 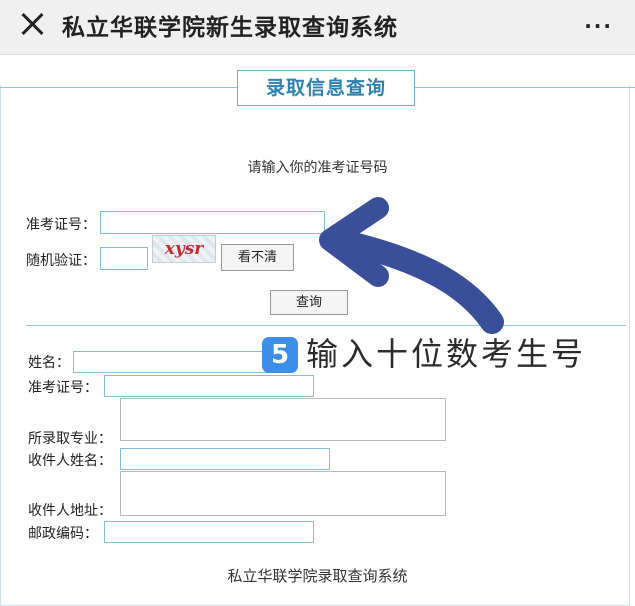 What do you see at coordinates (411, 265) in the screenshot?
I see `annotation-arrow` at bounding box center [411, 265].